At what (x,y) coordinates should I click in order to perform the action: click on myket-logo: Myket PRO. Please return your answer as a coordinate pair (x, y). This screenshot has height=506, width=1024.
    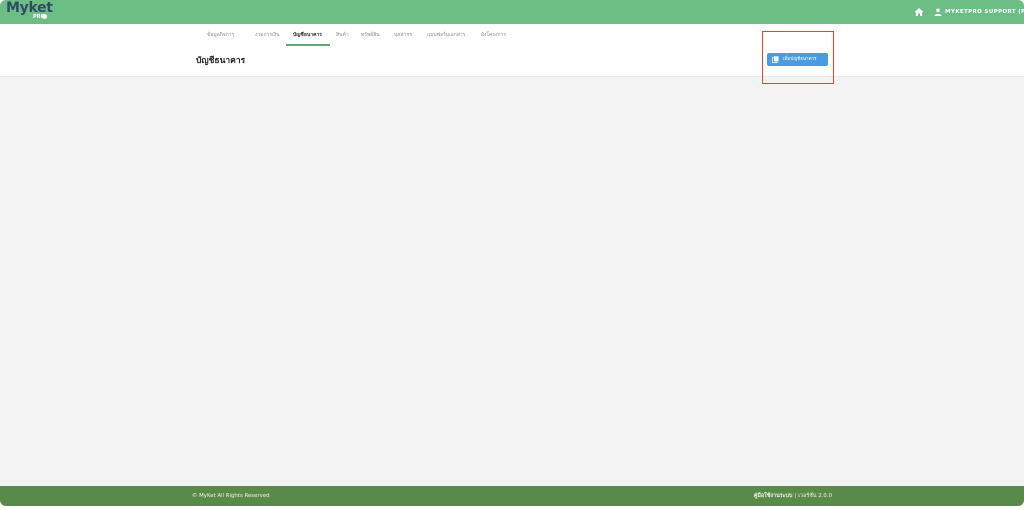
    Looking at the image, I should click on (29, 12).